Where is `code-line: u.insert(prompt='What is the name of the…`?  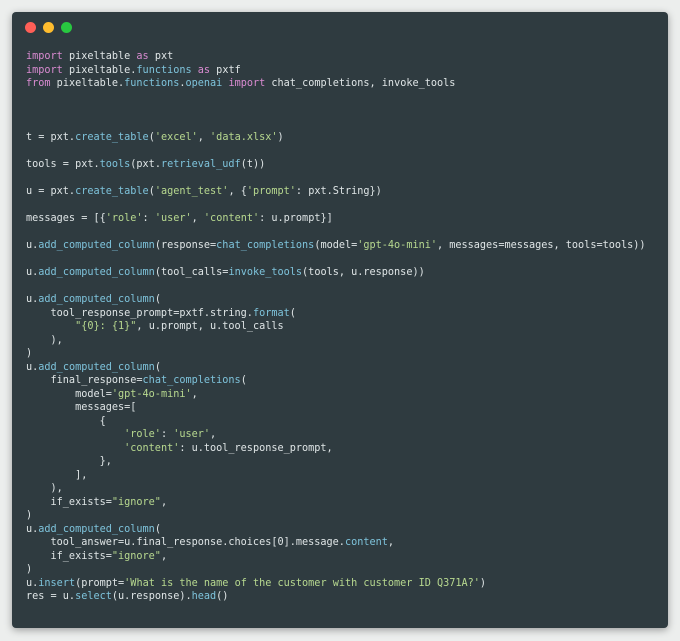 code-line: u.insert(prompt='What is the name of the… is located at coordinates (336, 584).